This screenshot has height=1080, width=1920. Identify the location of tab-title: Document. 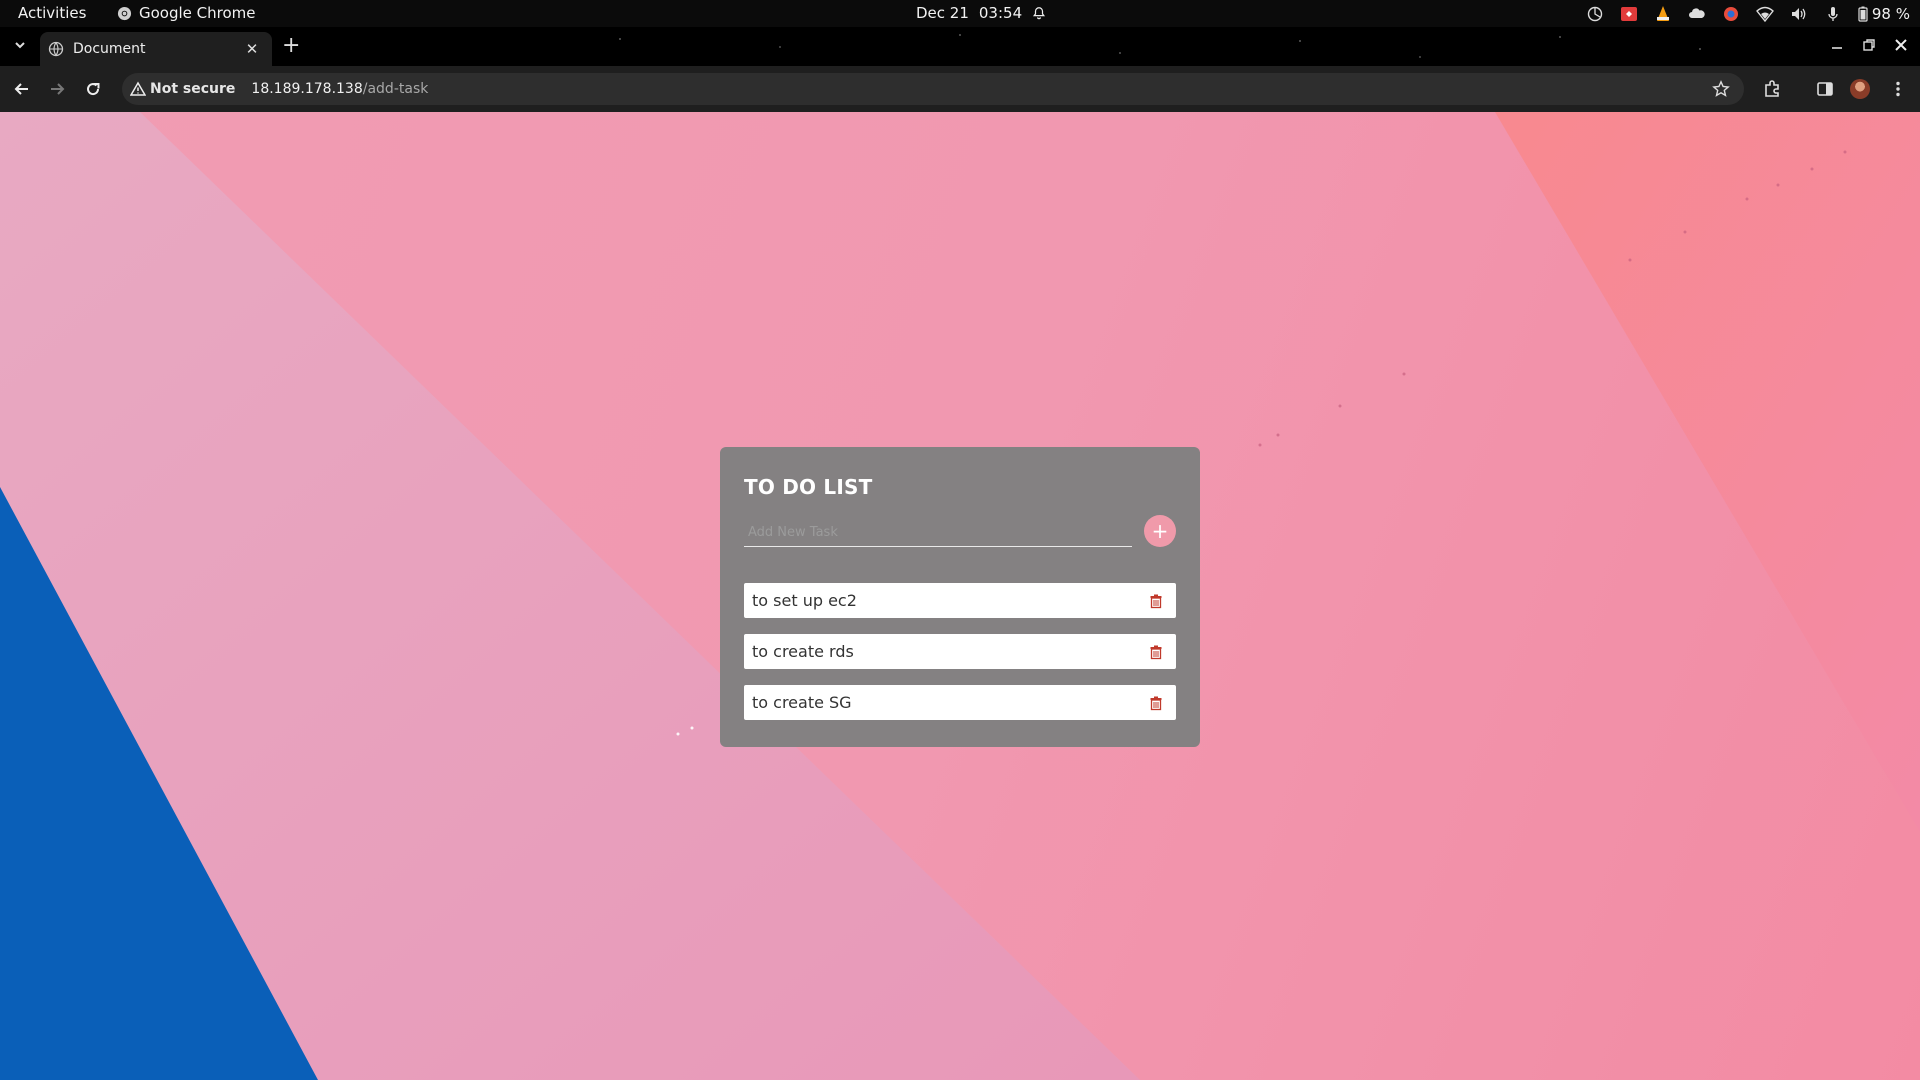
(109, 49).